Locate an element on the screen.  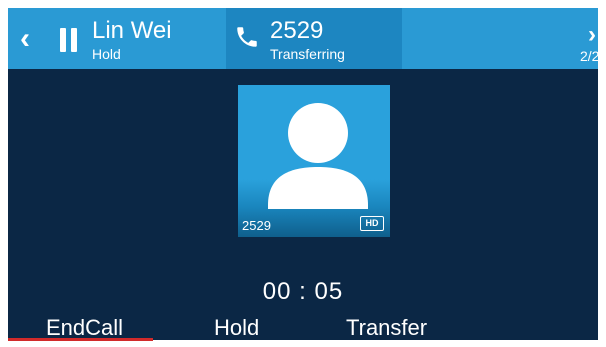
chevron-left-icon: ‹ is located at coordinates (31, 39).